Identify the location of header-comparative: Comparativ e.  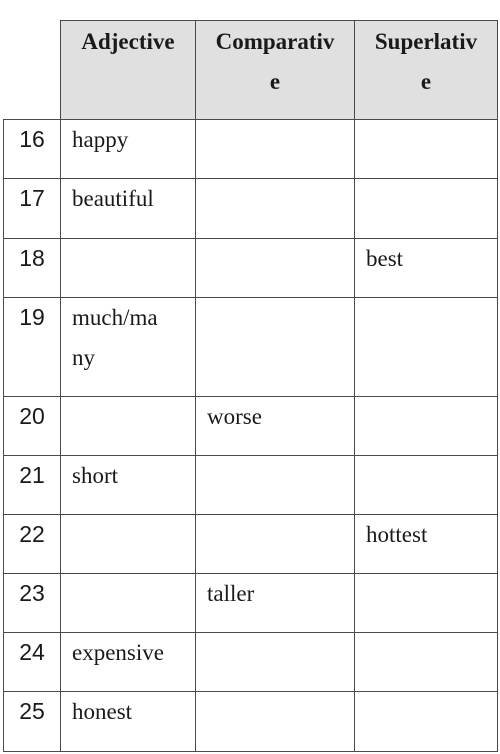
(275, 70).